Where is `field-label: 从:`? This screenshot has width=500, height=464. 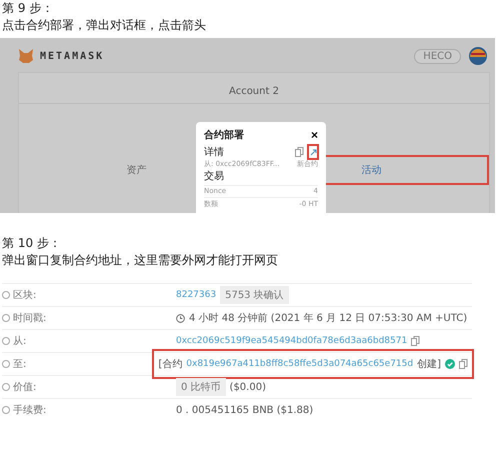
field-label: 从: is located at coordinates (19, 341).